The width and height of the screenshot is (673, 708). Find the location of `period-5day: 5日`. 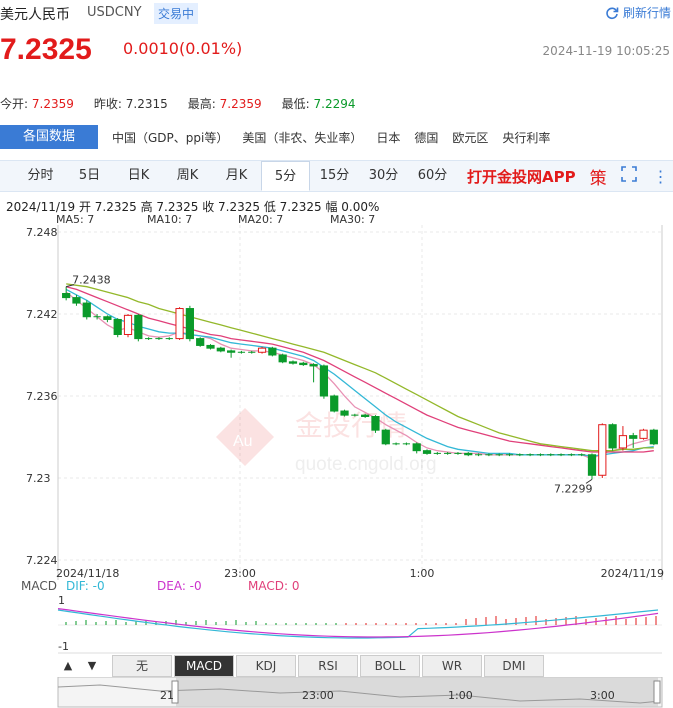

period-5day: 5日 is located at coordinates (89, 176).